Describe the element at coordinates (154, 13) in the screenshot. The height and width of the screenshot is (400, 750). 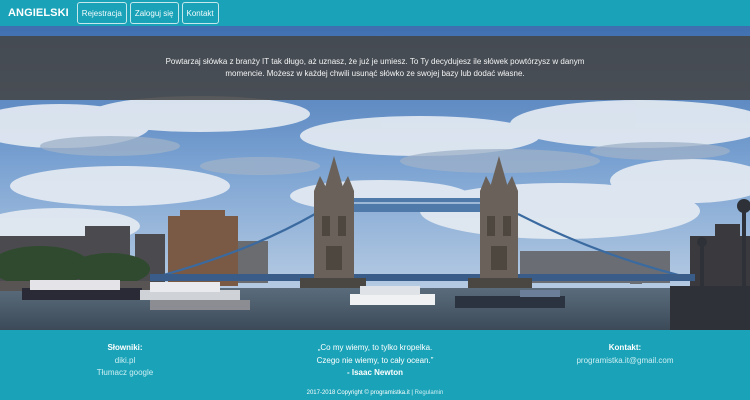
I see `nav-login-button: Zaloguj się` at that location.